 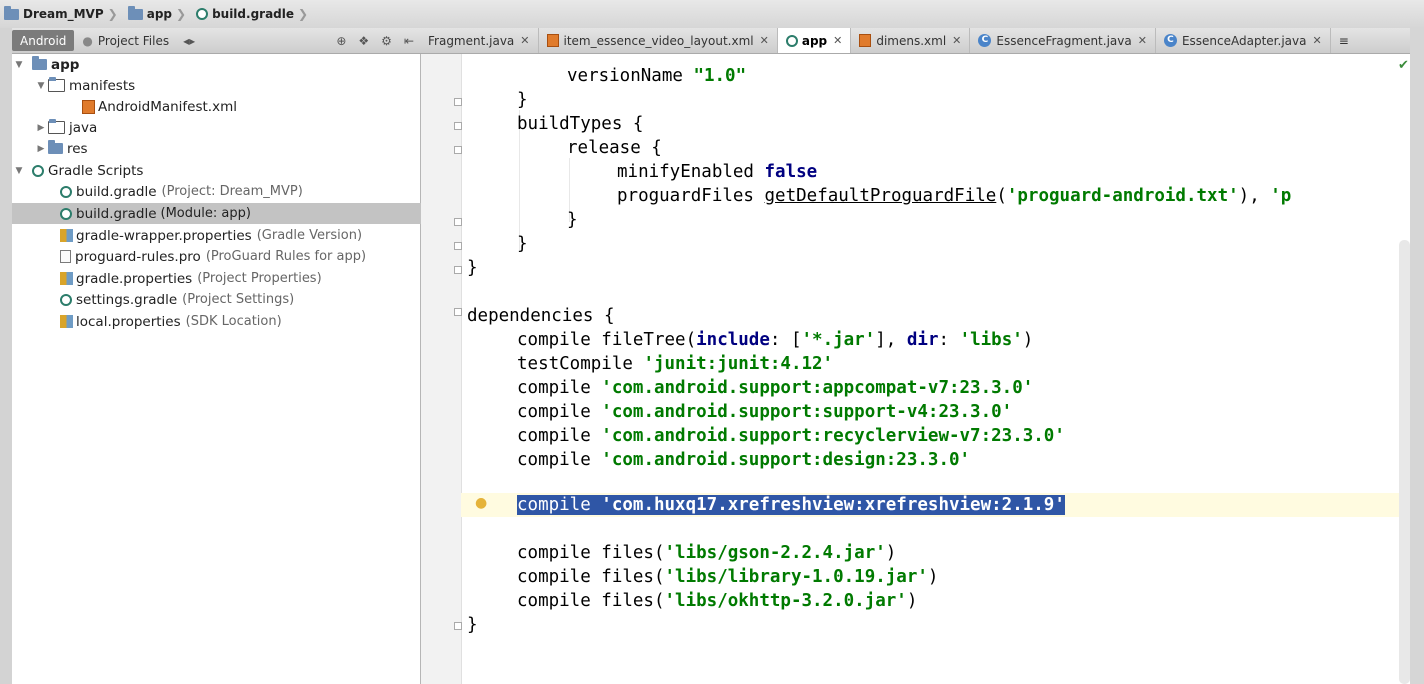 I want to click on tree-local-properties: local.properties (SDK Location), so click(x=240, y=321).